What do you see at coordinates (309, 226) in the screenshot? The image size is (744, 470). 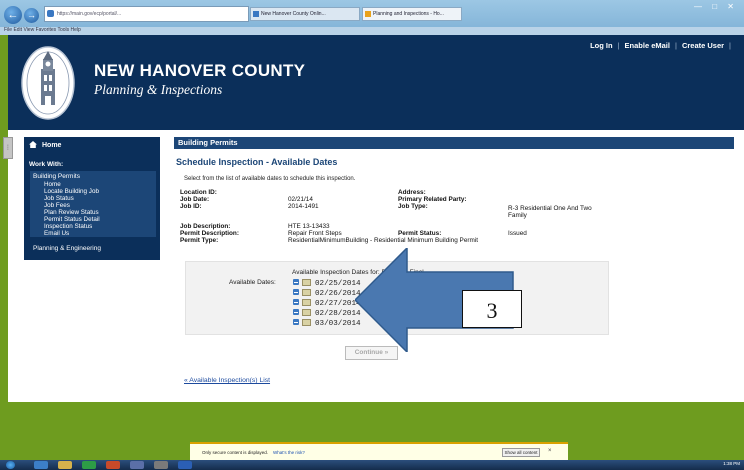 I see `job-description-value: HTE 13-13433` at bounding box center [309, 226].